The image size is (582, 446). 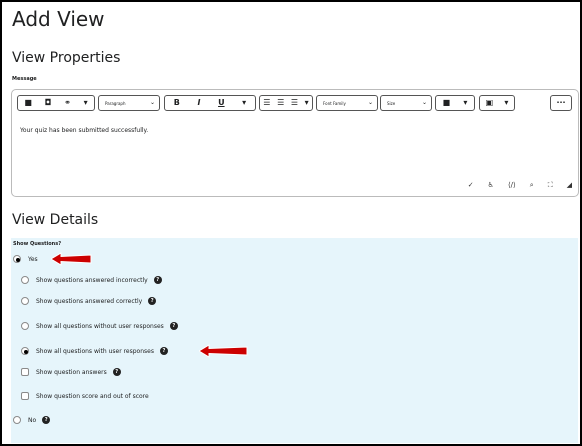 I want to click on bold-button: B, so click(x=177, y=103).